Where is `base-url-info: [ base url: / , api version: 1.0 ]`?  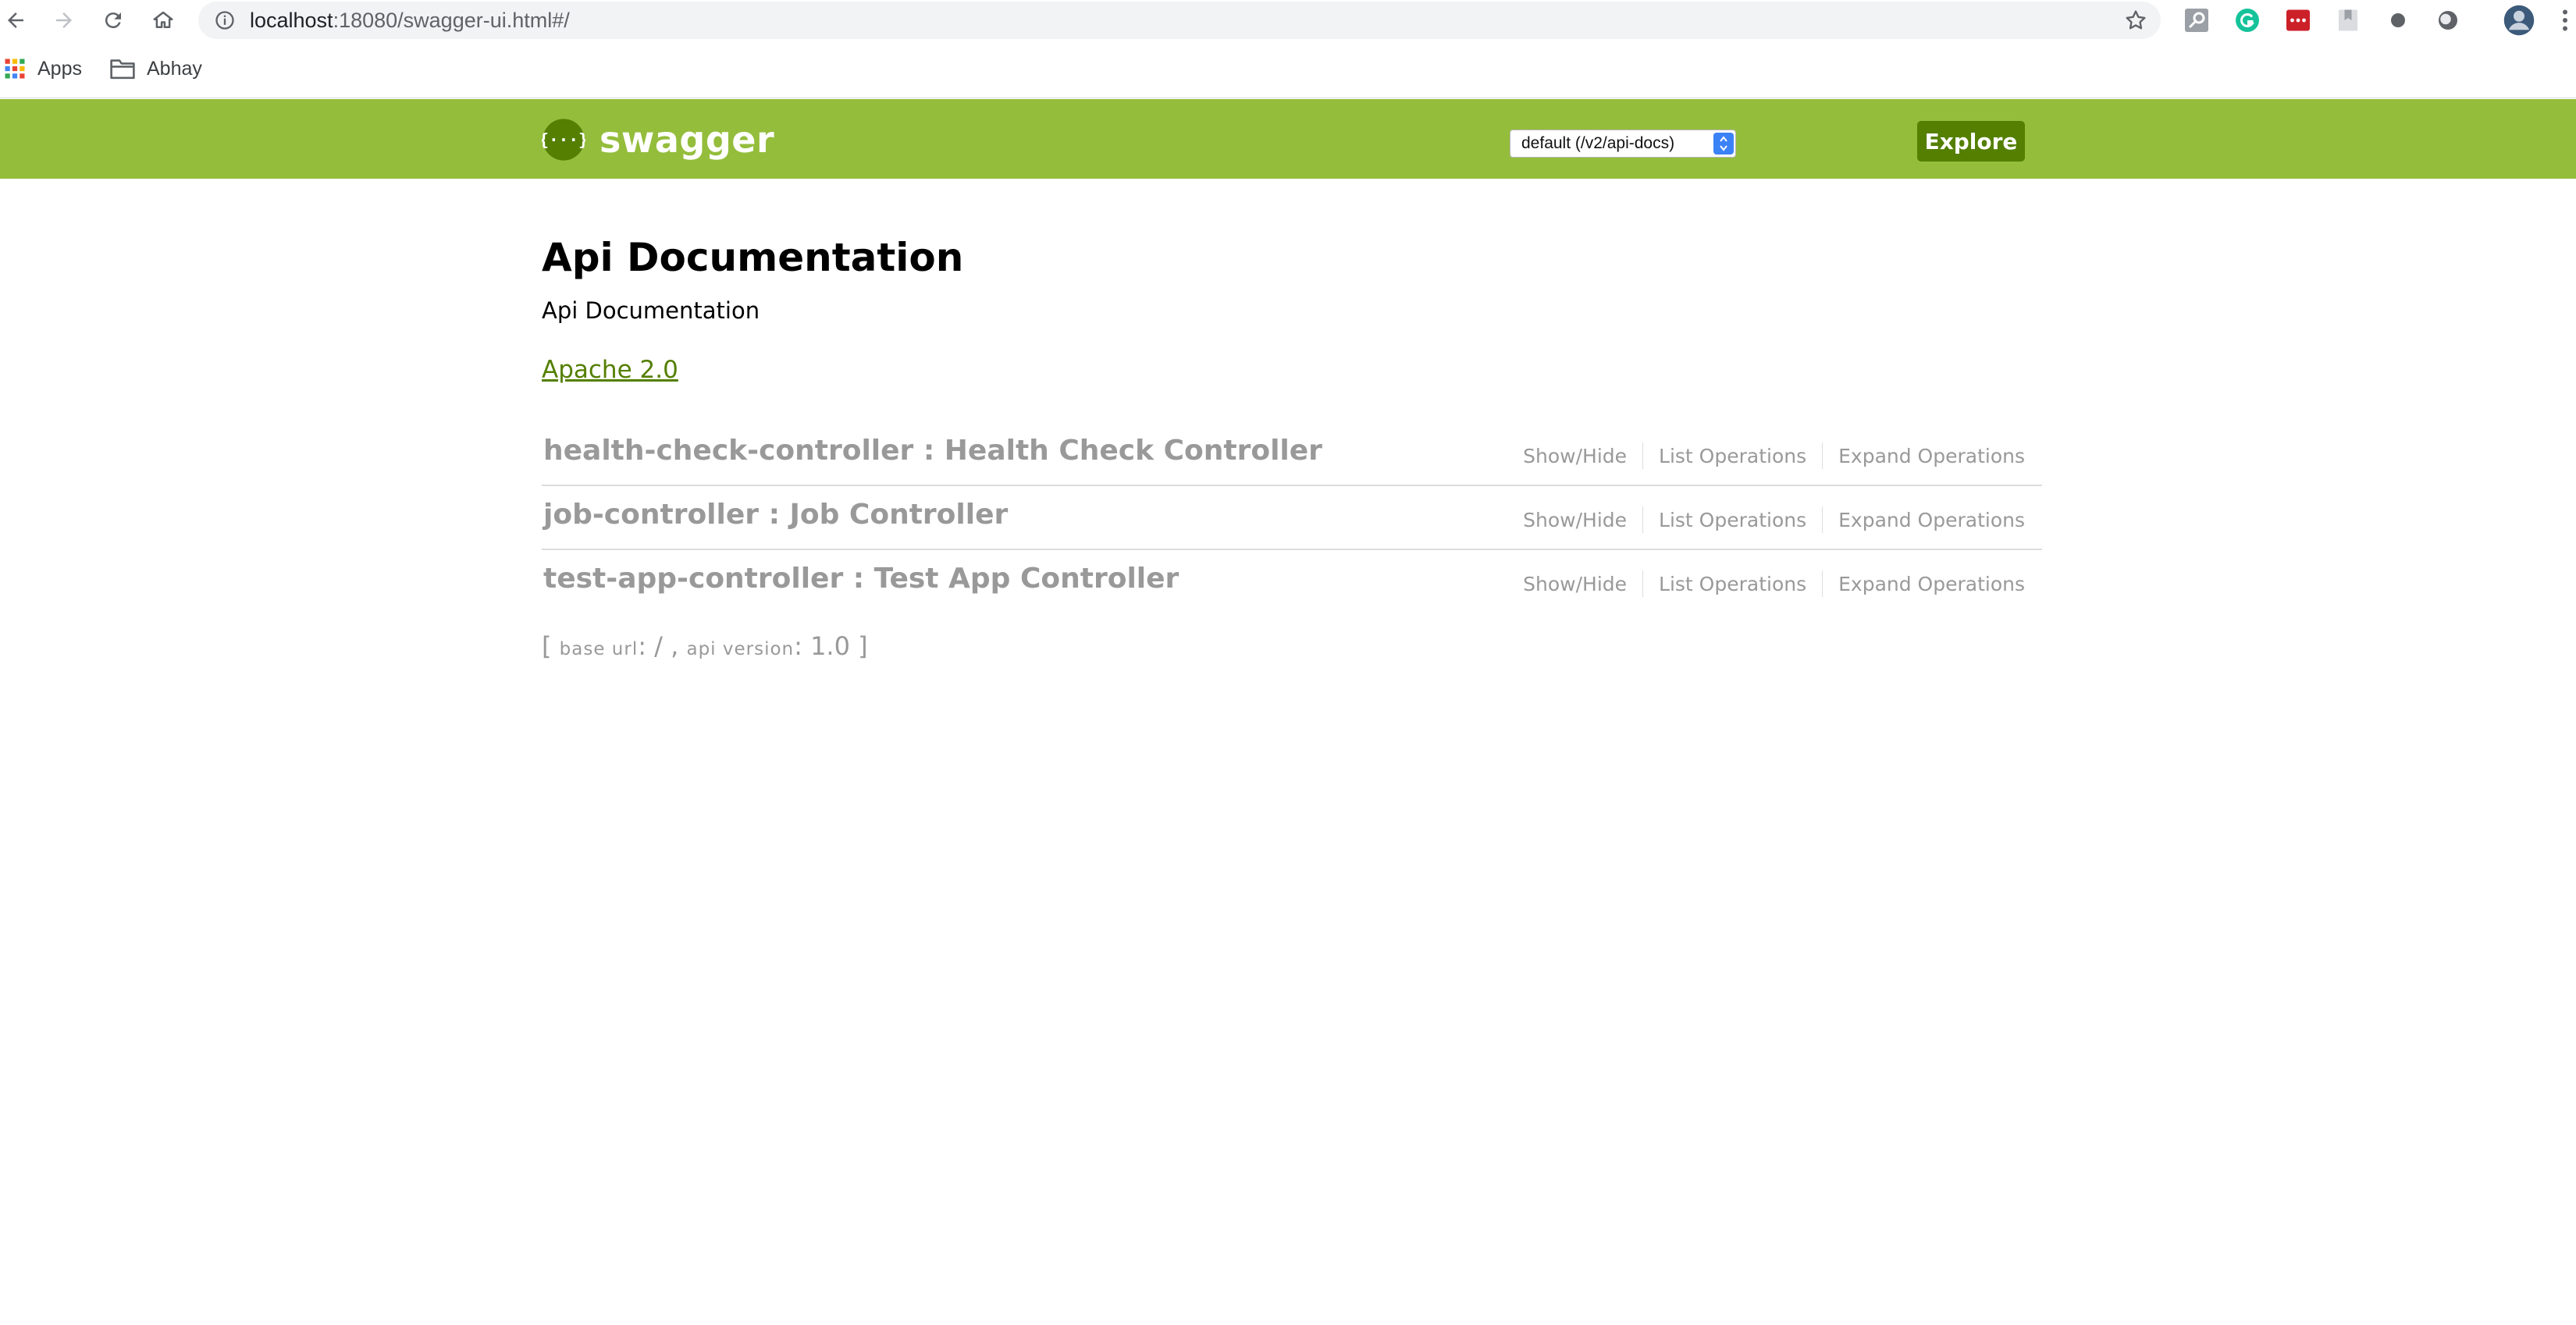
base-url-info: [ base url: / , api version: 1.0 ] is located at coordinates (705, 646).